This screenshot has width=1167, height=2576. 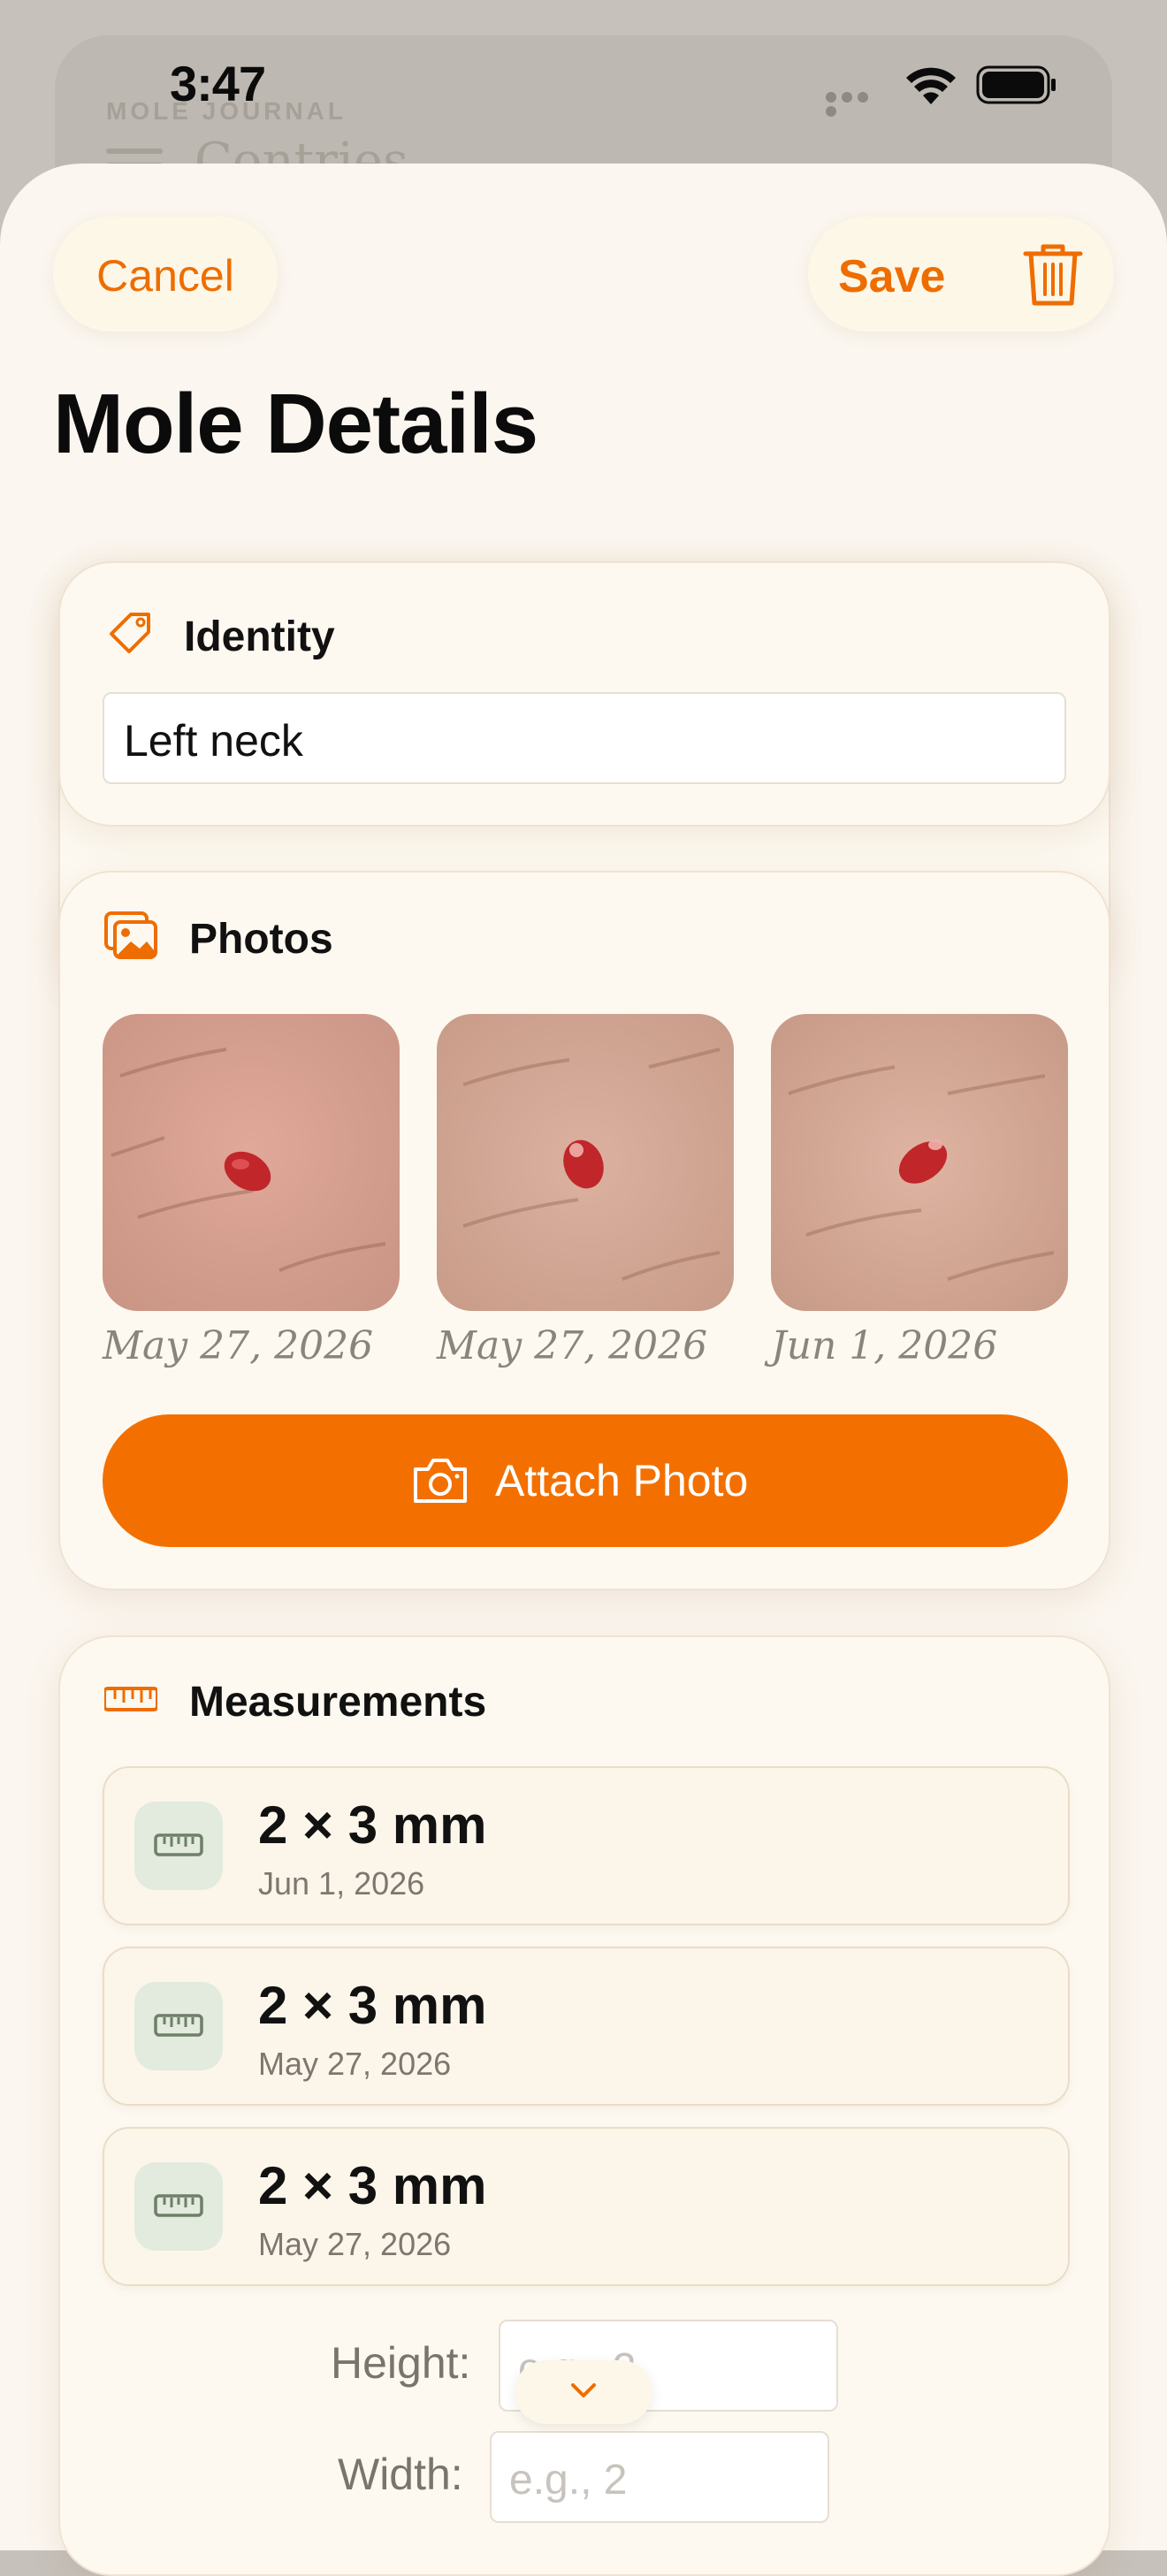 I want to click on cancel-button: Cancel, so click(x=165, y=274).